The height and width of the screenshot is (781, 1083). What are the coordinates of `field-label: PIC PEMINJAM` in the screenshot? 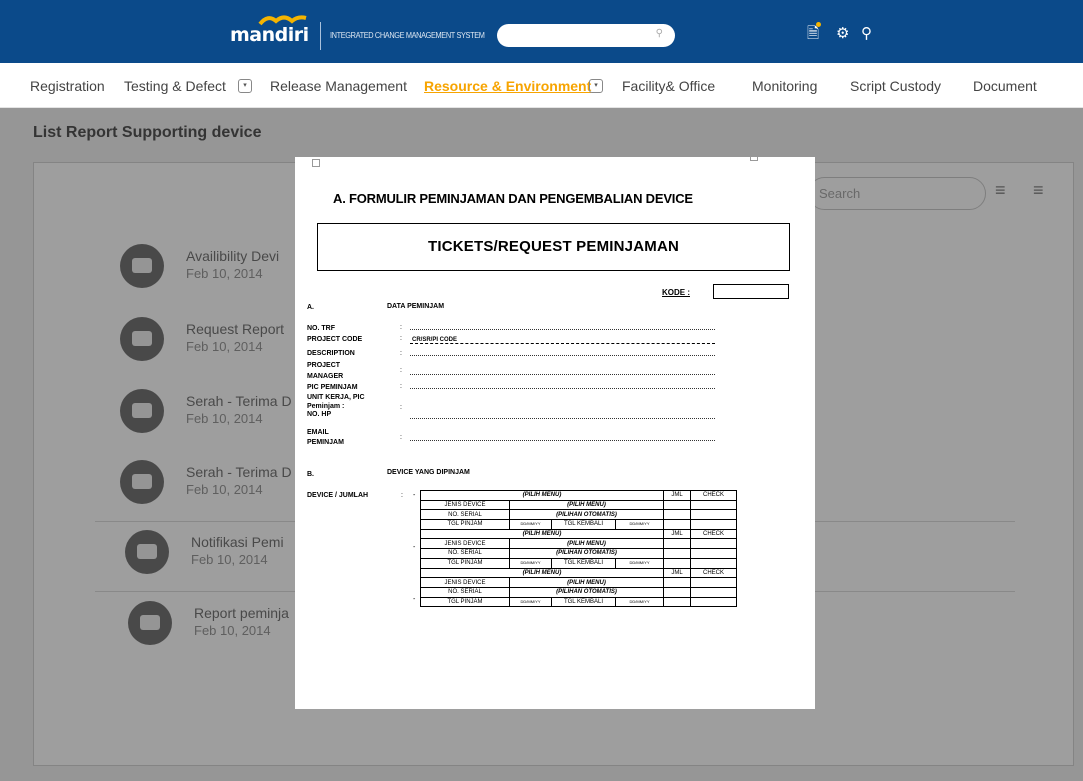 It's located at (332, 387).